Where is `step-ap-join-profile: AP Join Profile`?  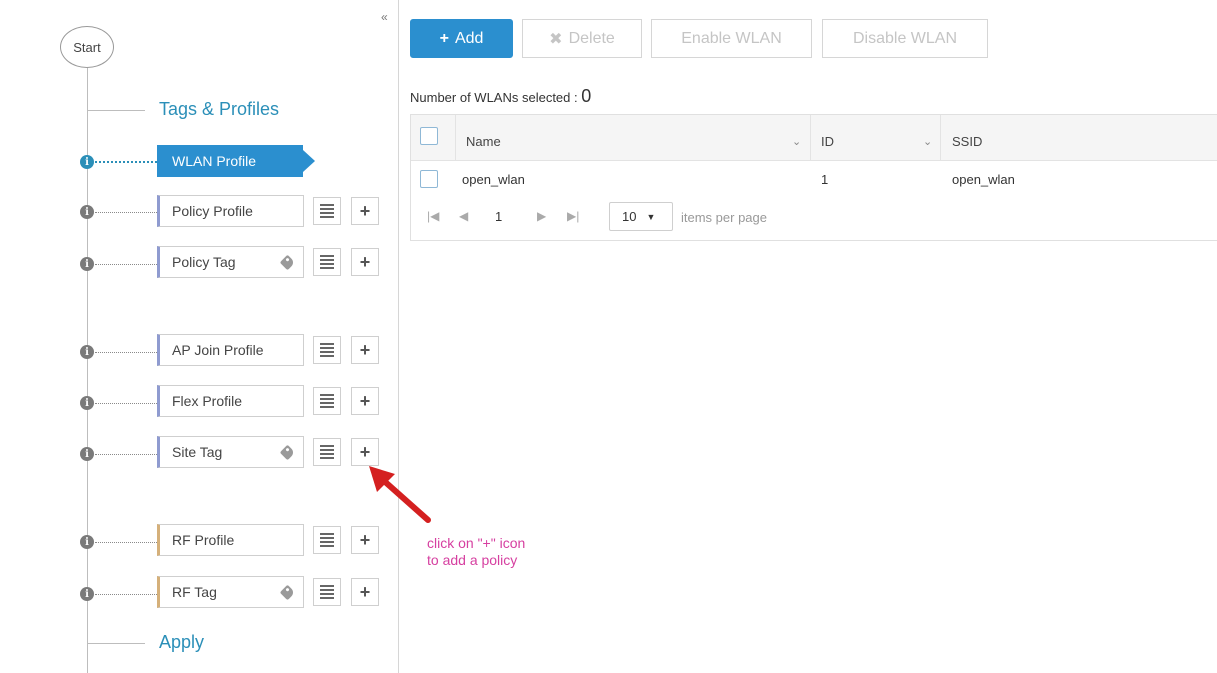
step-ap-join-profile: AP Join Profile is located at coordinates (230, 350).